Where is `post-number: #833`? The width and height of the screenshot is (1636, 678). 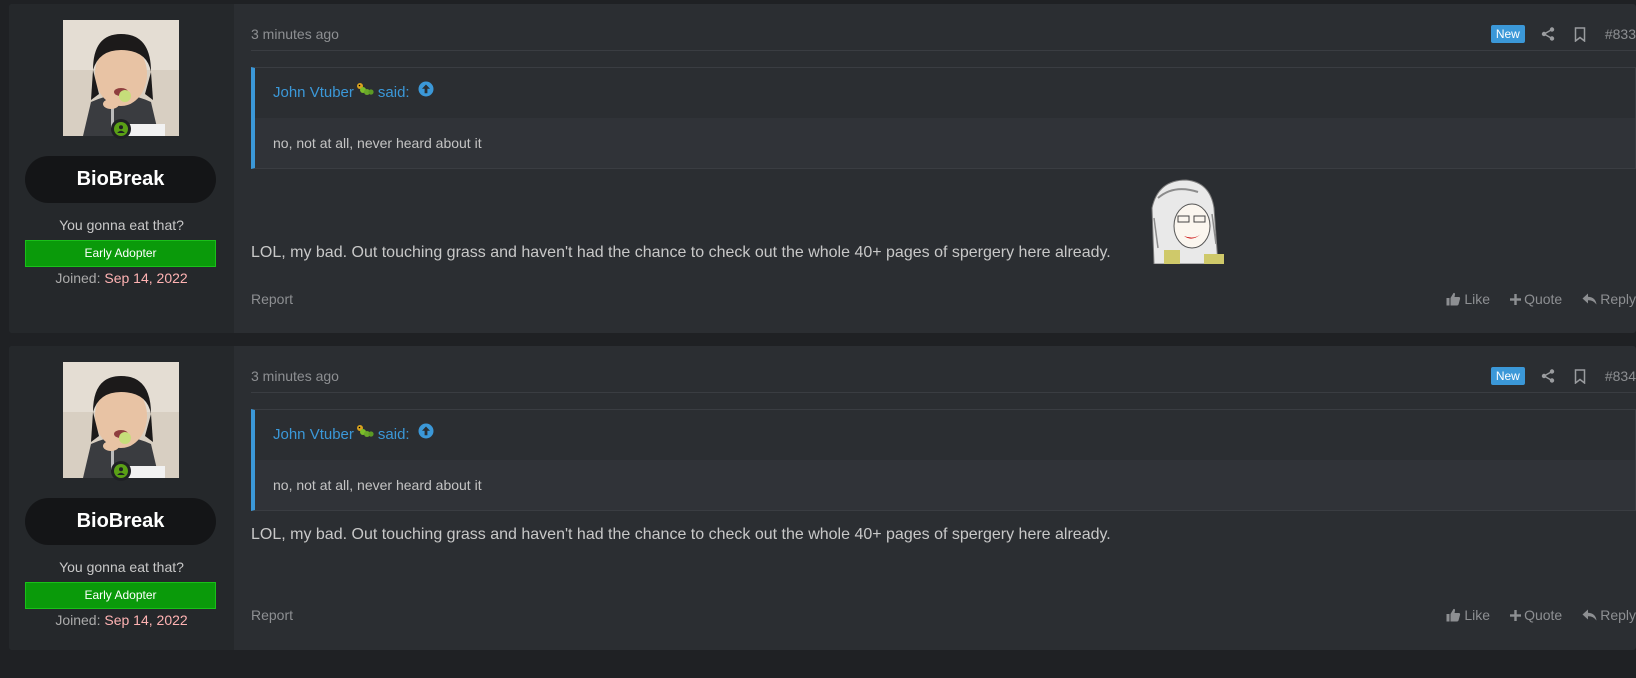
post-number: #833 is located at coordinates (1620, 34).